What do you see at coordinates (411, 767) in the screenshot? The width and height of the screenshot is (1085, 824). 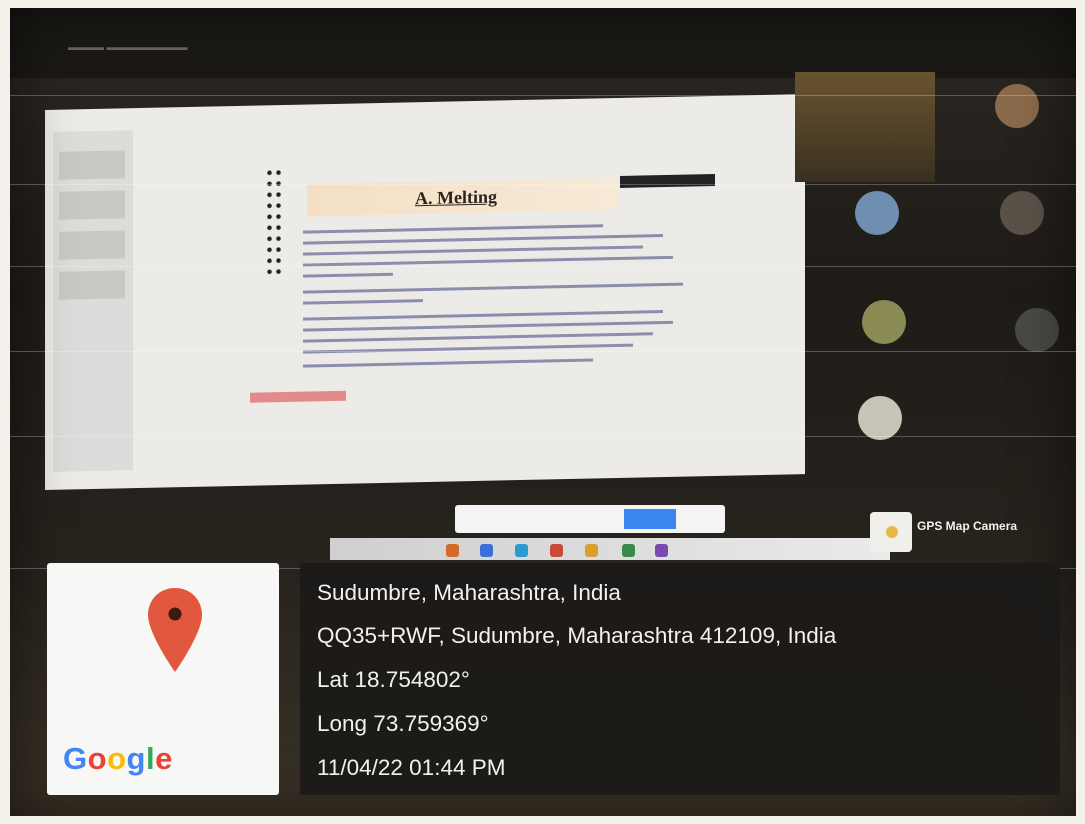 I see `timestamp: 11/04/22 01:44 PM` at bounding box center [411, 767].